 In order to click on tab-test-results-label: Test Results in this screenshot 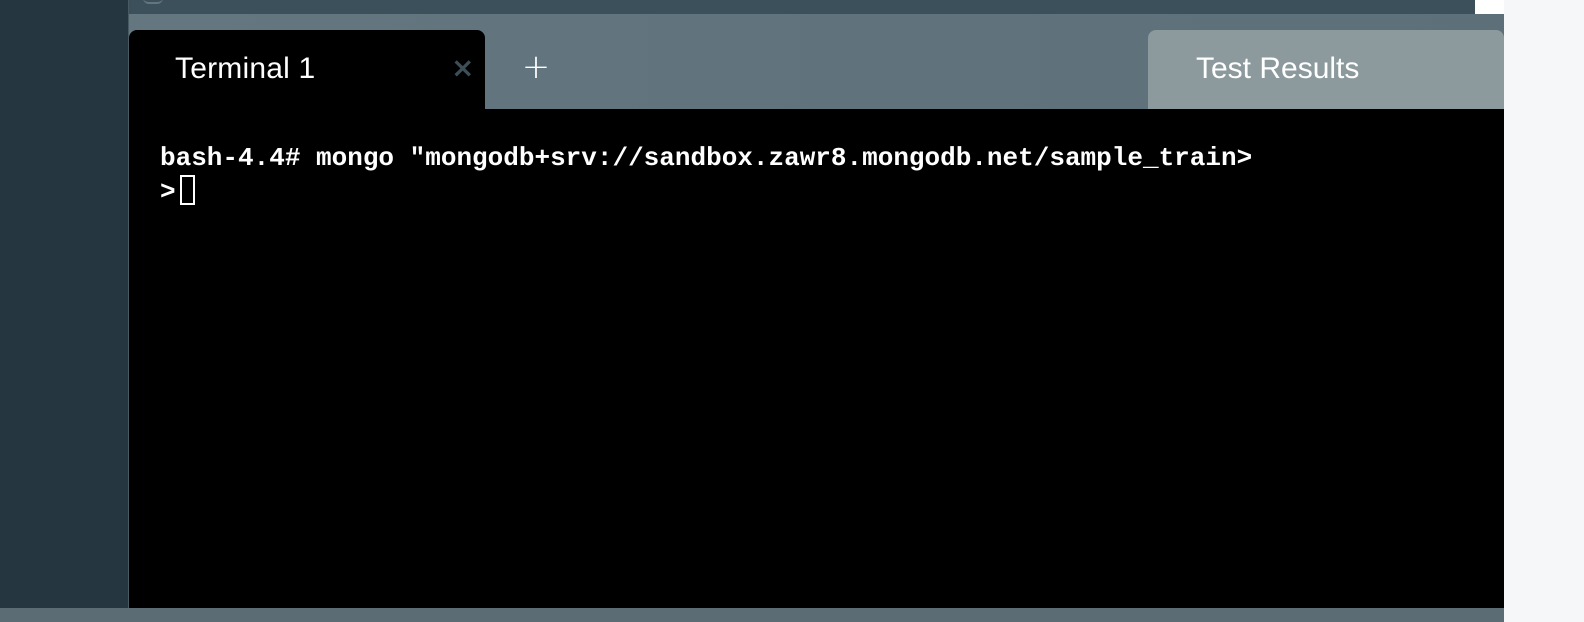, I will do `click(1278, 68)`.